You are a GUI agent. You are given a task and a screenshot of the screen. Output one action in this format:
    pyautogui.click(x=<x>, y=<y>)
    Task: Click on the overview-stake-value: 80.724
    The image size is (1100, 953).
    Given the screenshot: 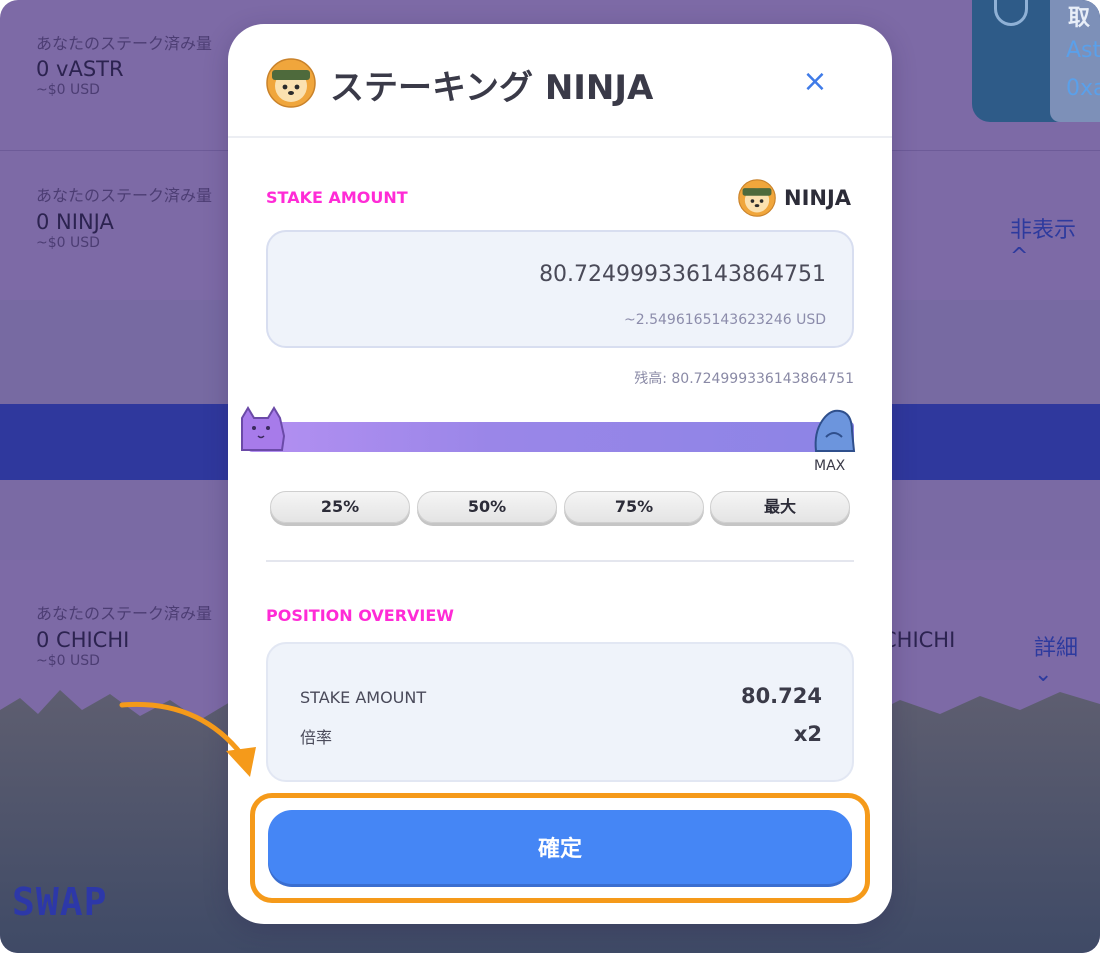 What is the action you would take?
    pyautogui.click(x=781, y=696)
    